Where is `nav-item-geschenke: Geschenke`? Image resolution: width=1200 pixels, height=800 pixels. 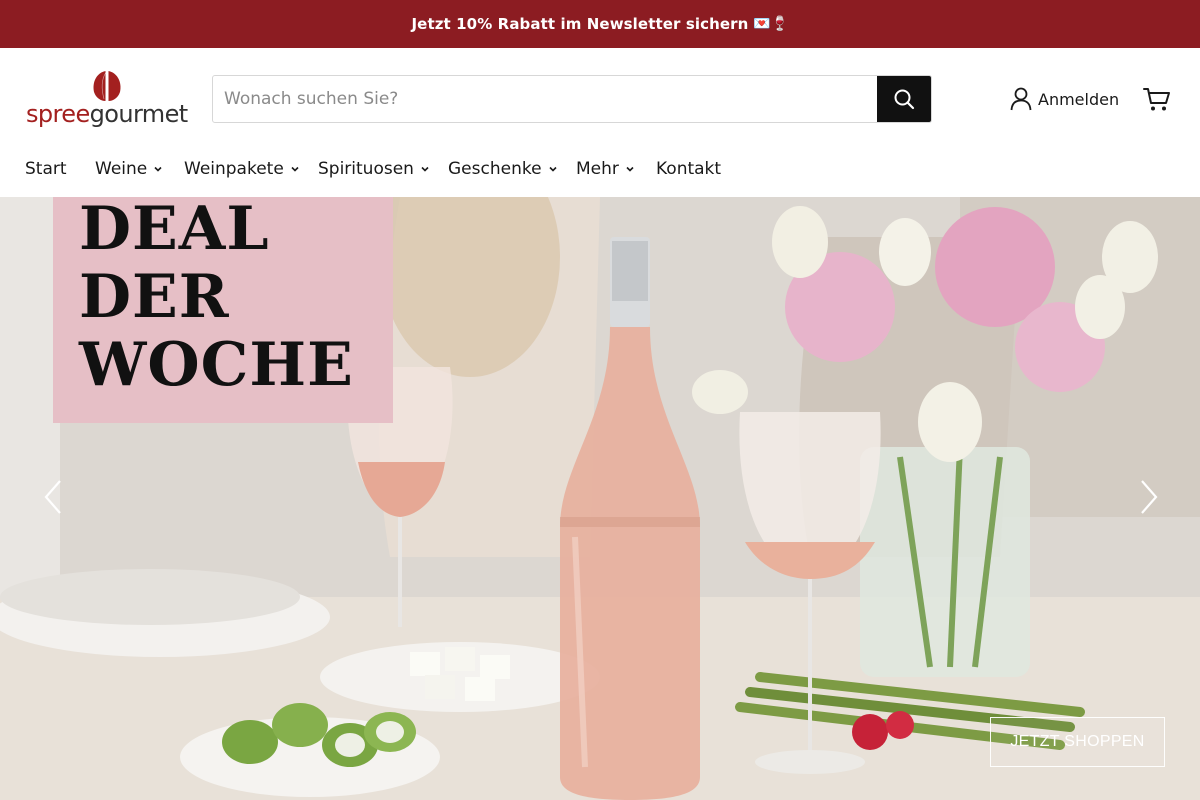
nav-item-geschenke: Geschenke is located at coordinates (503, 169).